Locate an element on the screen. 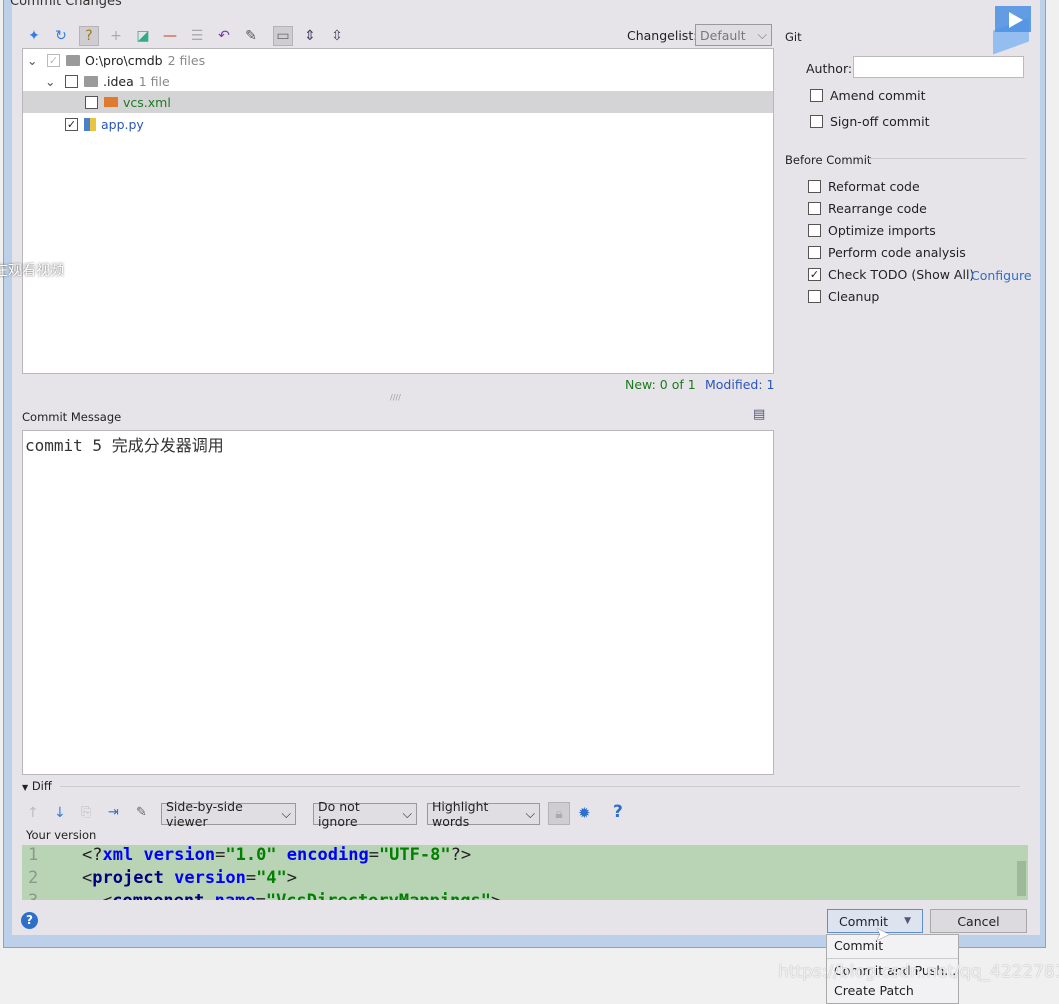 The image size is (1059, 1004). group-icon: ☰ is located at coordinates (197, 36).